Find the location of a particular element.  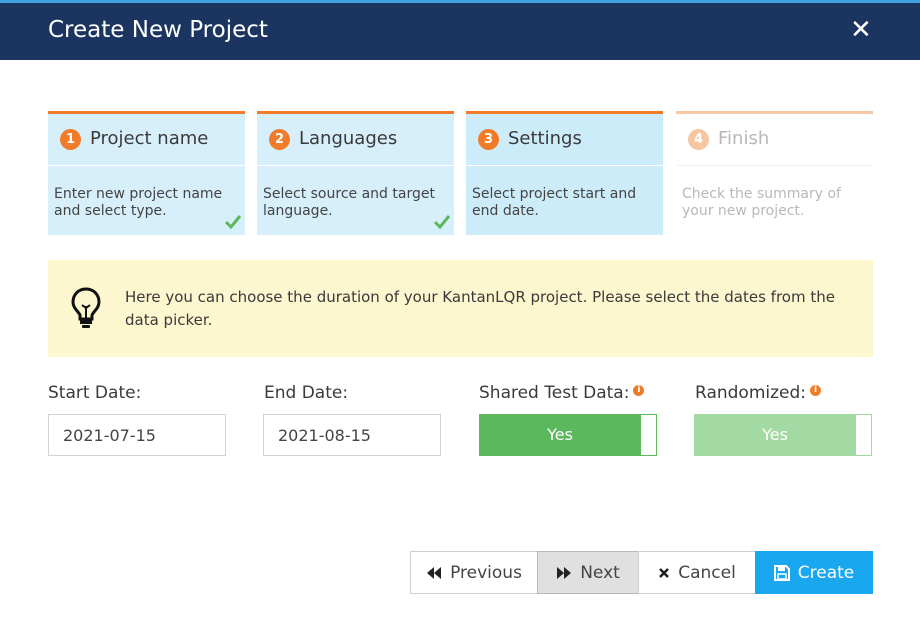

next-button: Next is located at coordinates (588, 572).